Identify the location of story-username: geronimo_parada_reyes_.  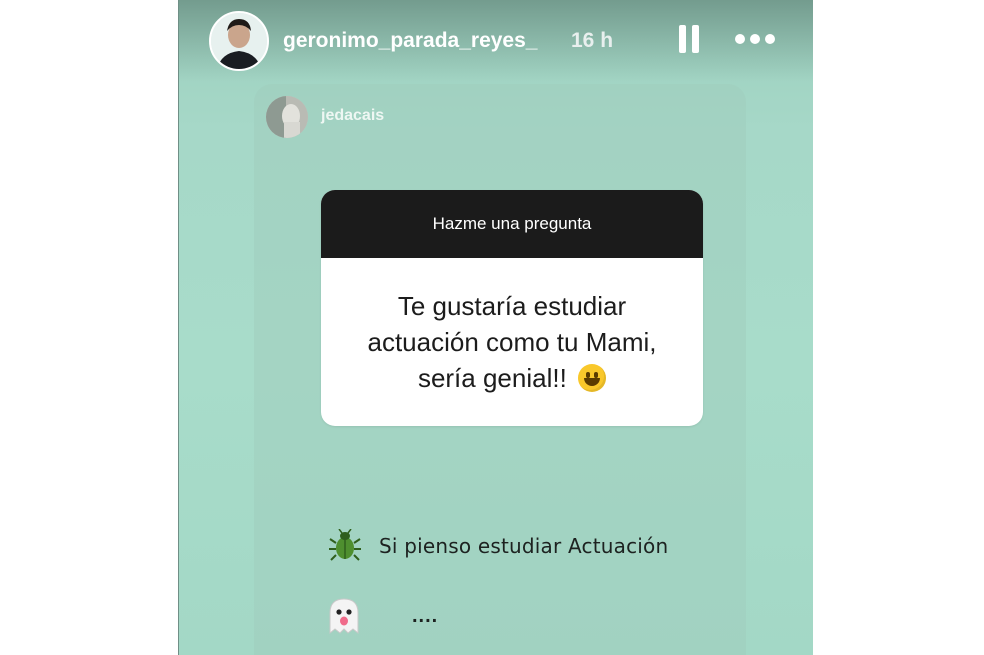
(410, 41).